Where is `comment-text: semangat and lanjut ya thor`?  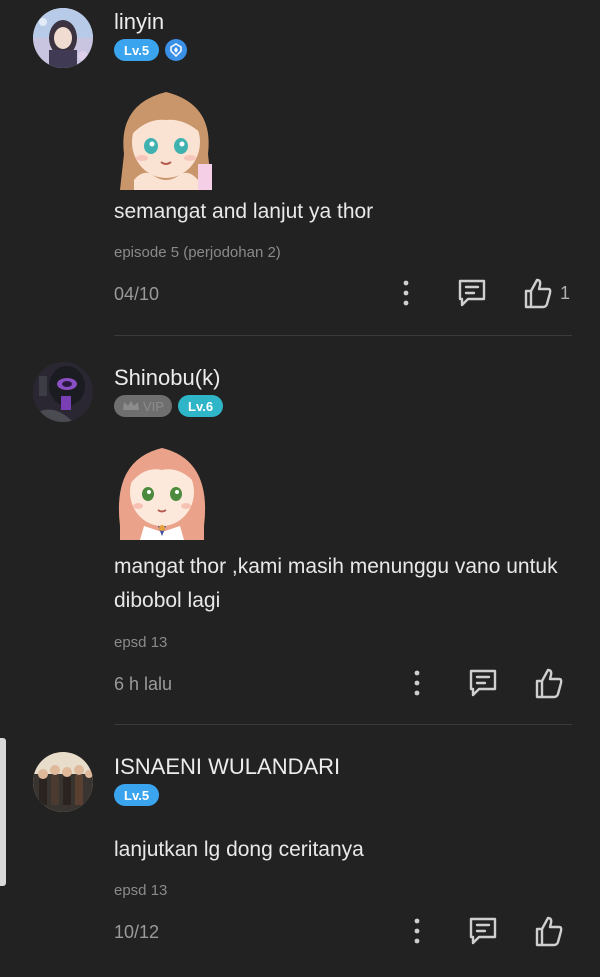
comment-text: semangat and lanjut ya thor is located at coordinates (244, 211).